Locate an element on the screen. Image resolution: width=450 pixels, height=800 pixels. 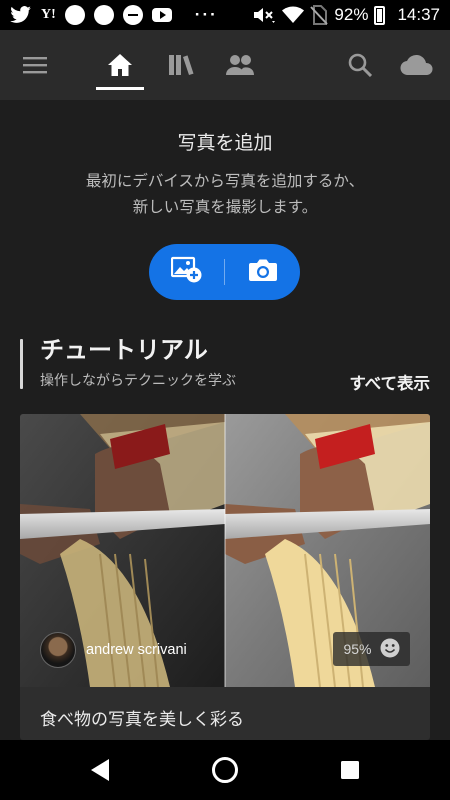
mute-icon is located at coordinates (264, 15).